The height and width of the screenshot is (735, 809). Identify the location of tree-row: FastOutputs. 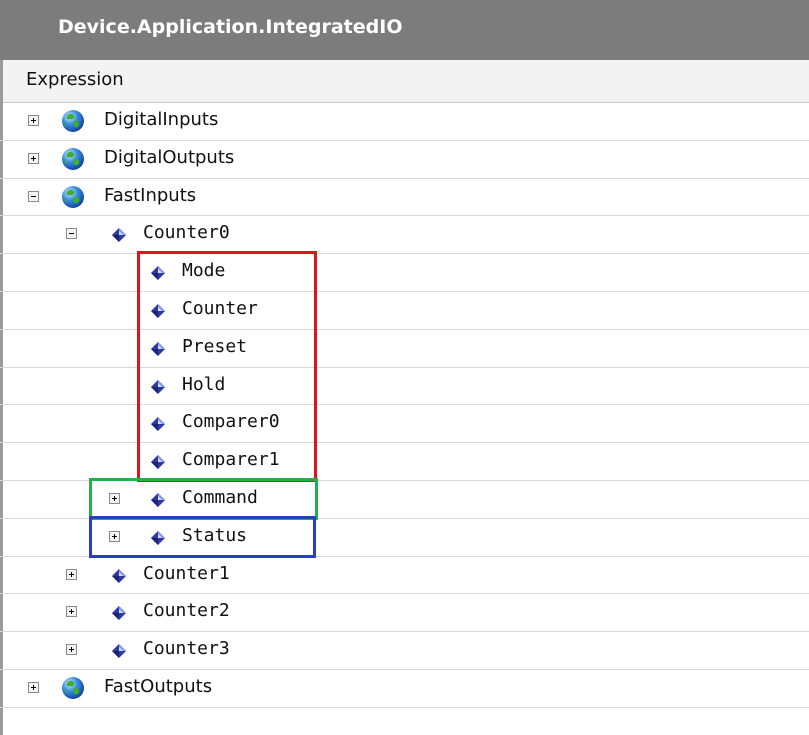
(404, 689).